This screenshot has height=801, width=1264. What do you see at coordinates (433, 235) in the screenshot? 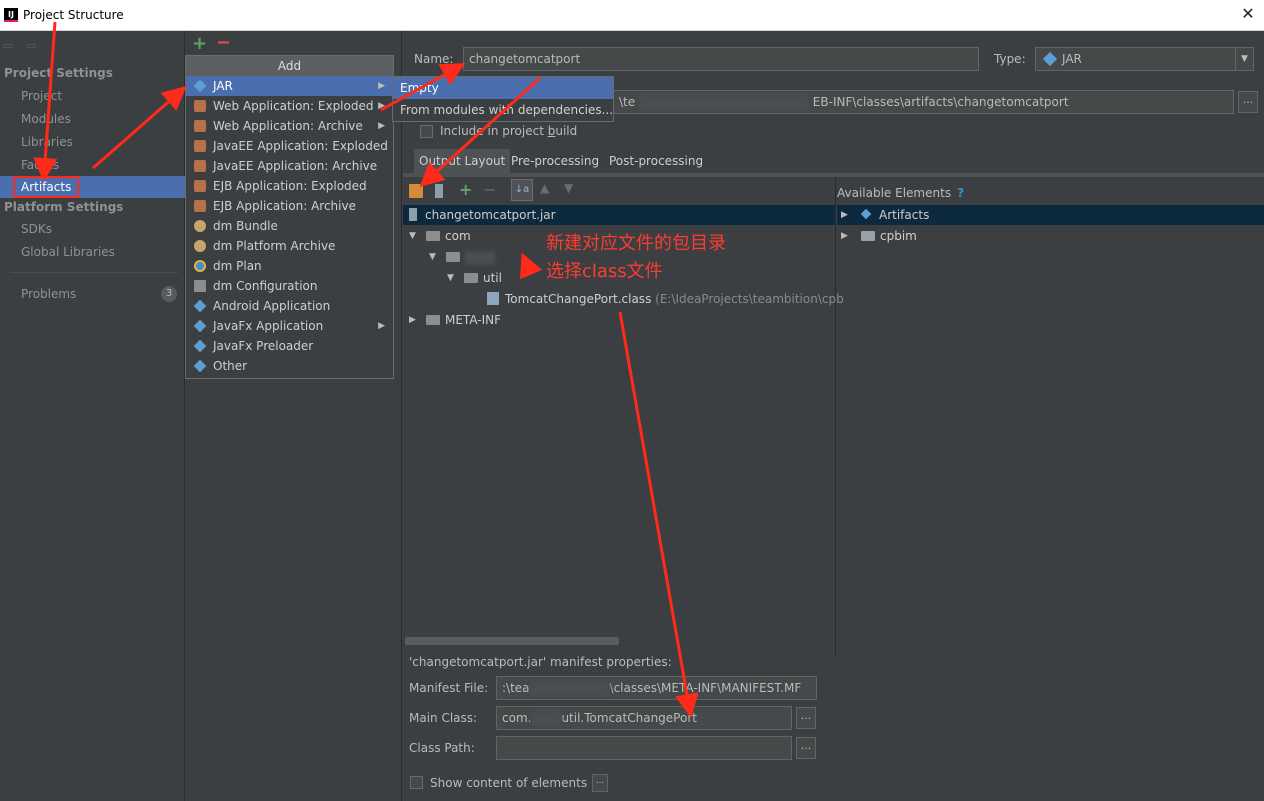
I see `folder-icon` at bounding box center [433, 235].